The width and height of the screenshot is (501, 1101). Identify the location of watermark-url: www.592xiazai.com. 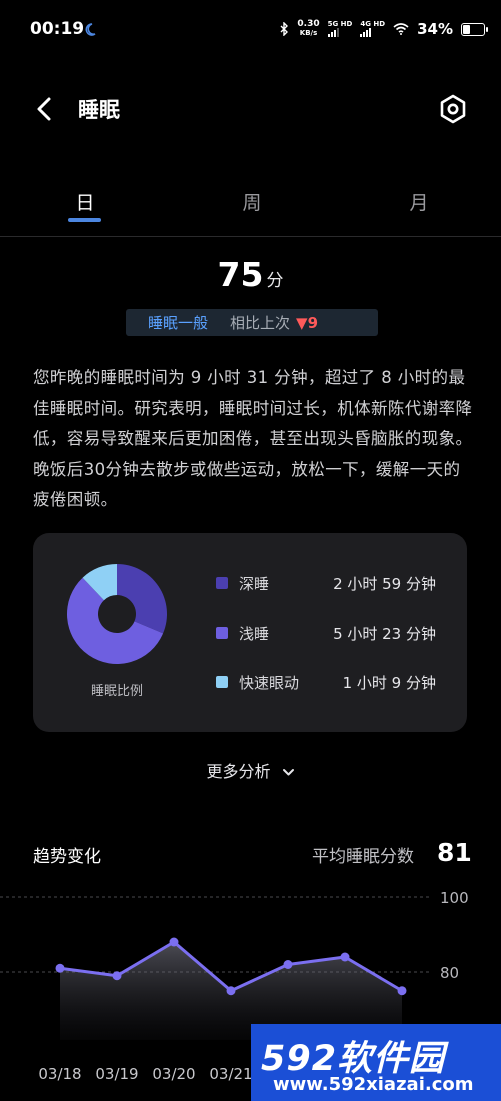
(373, 1084).